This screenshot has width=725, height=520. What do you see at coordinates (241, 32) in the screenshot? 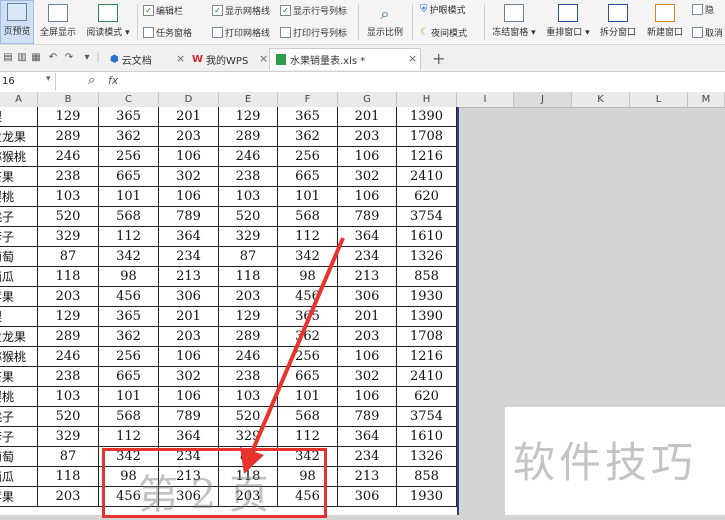
I see `print-gridlines-checkbox: 打印网格线` at bounding box center [241, 32].